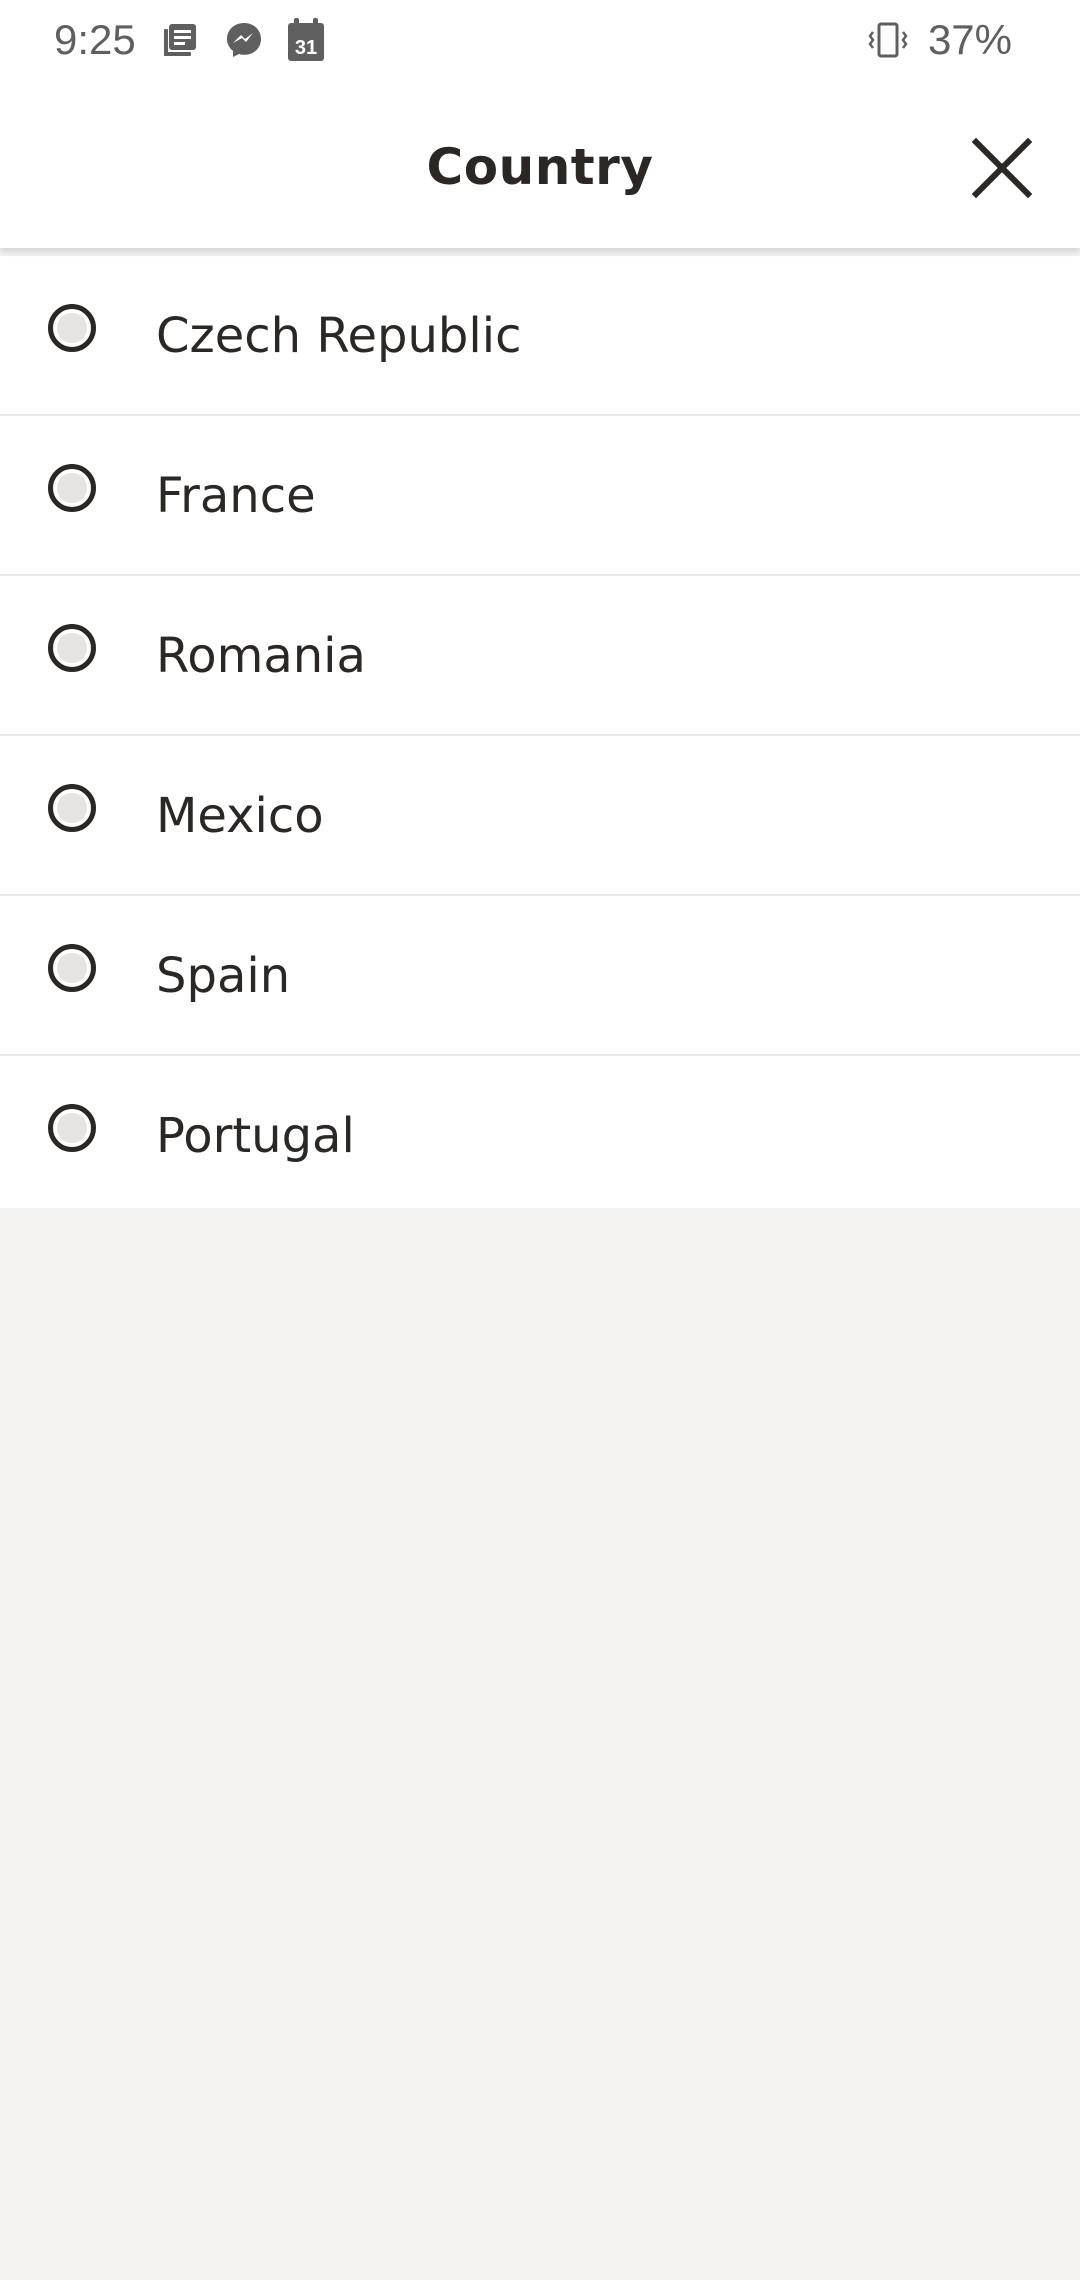 The image size is (1080, 2280). I want to click on page-title: Country, so click(540, 167).